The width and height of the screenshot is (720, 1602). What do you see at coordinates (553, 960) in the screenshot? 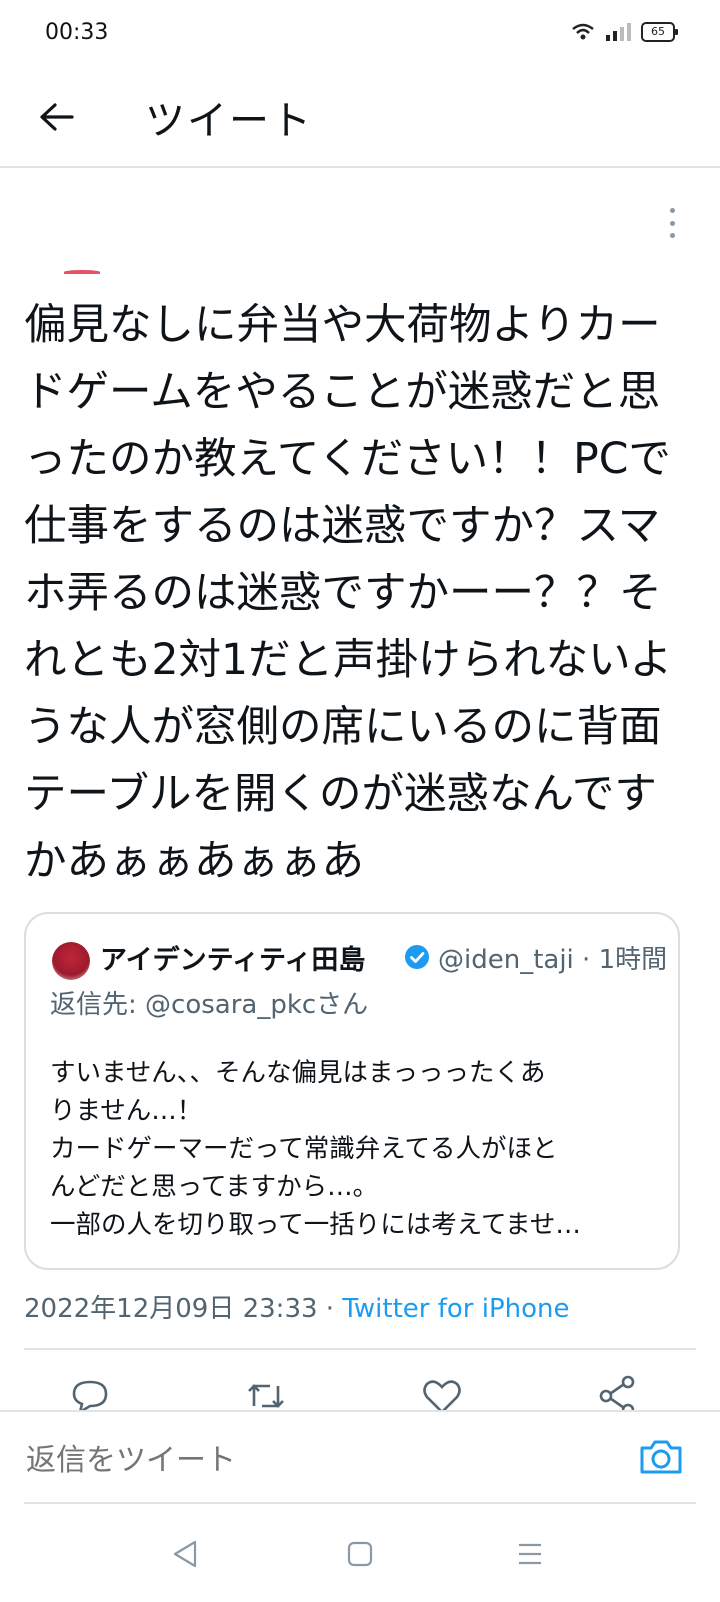
I see `quoted-handle: @iden_taji · 1時間` at bounding box center [553, 960].